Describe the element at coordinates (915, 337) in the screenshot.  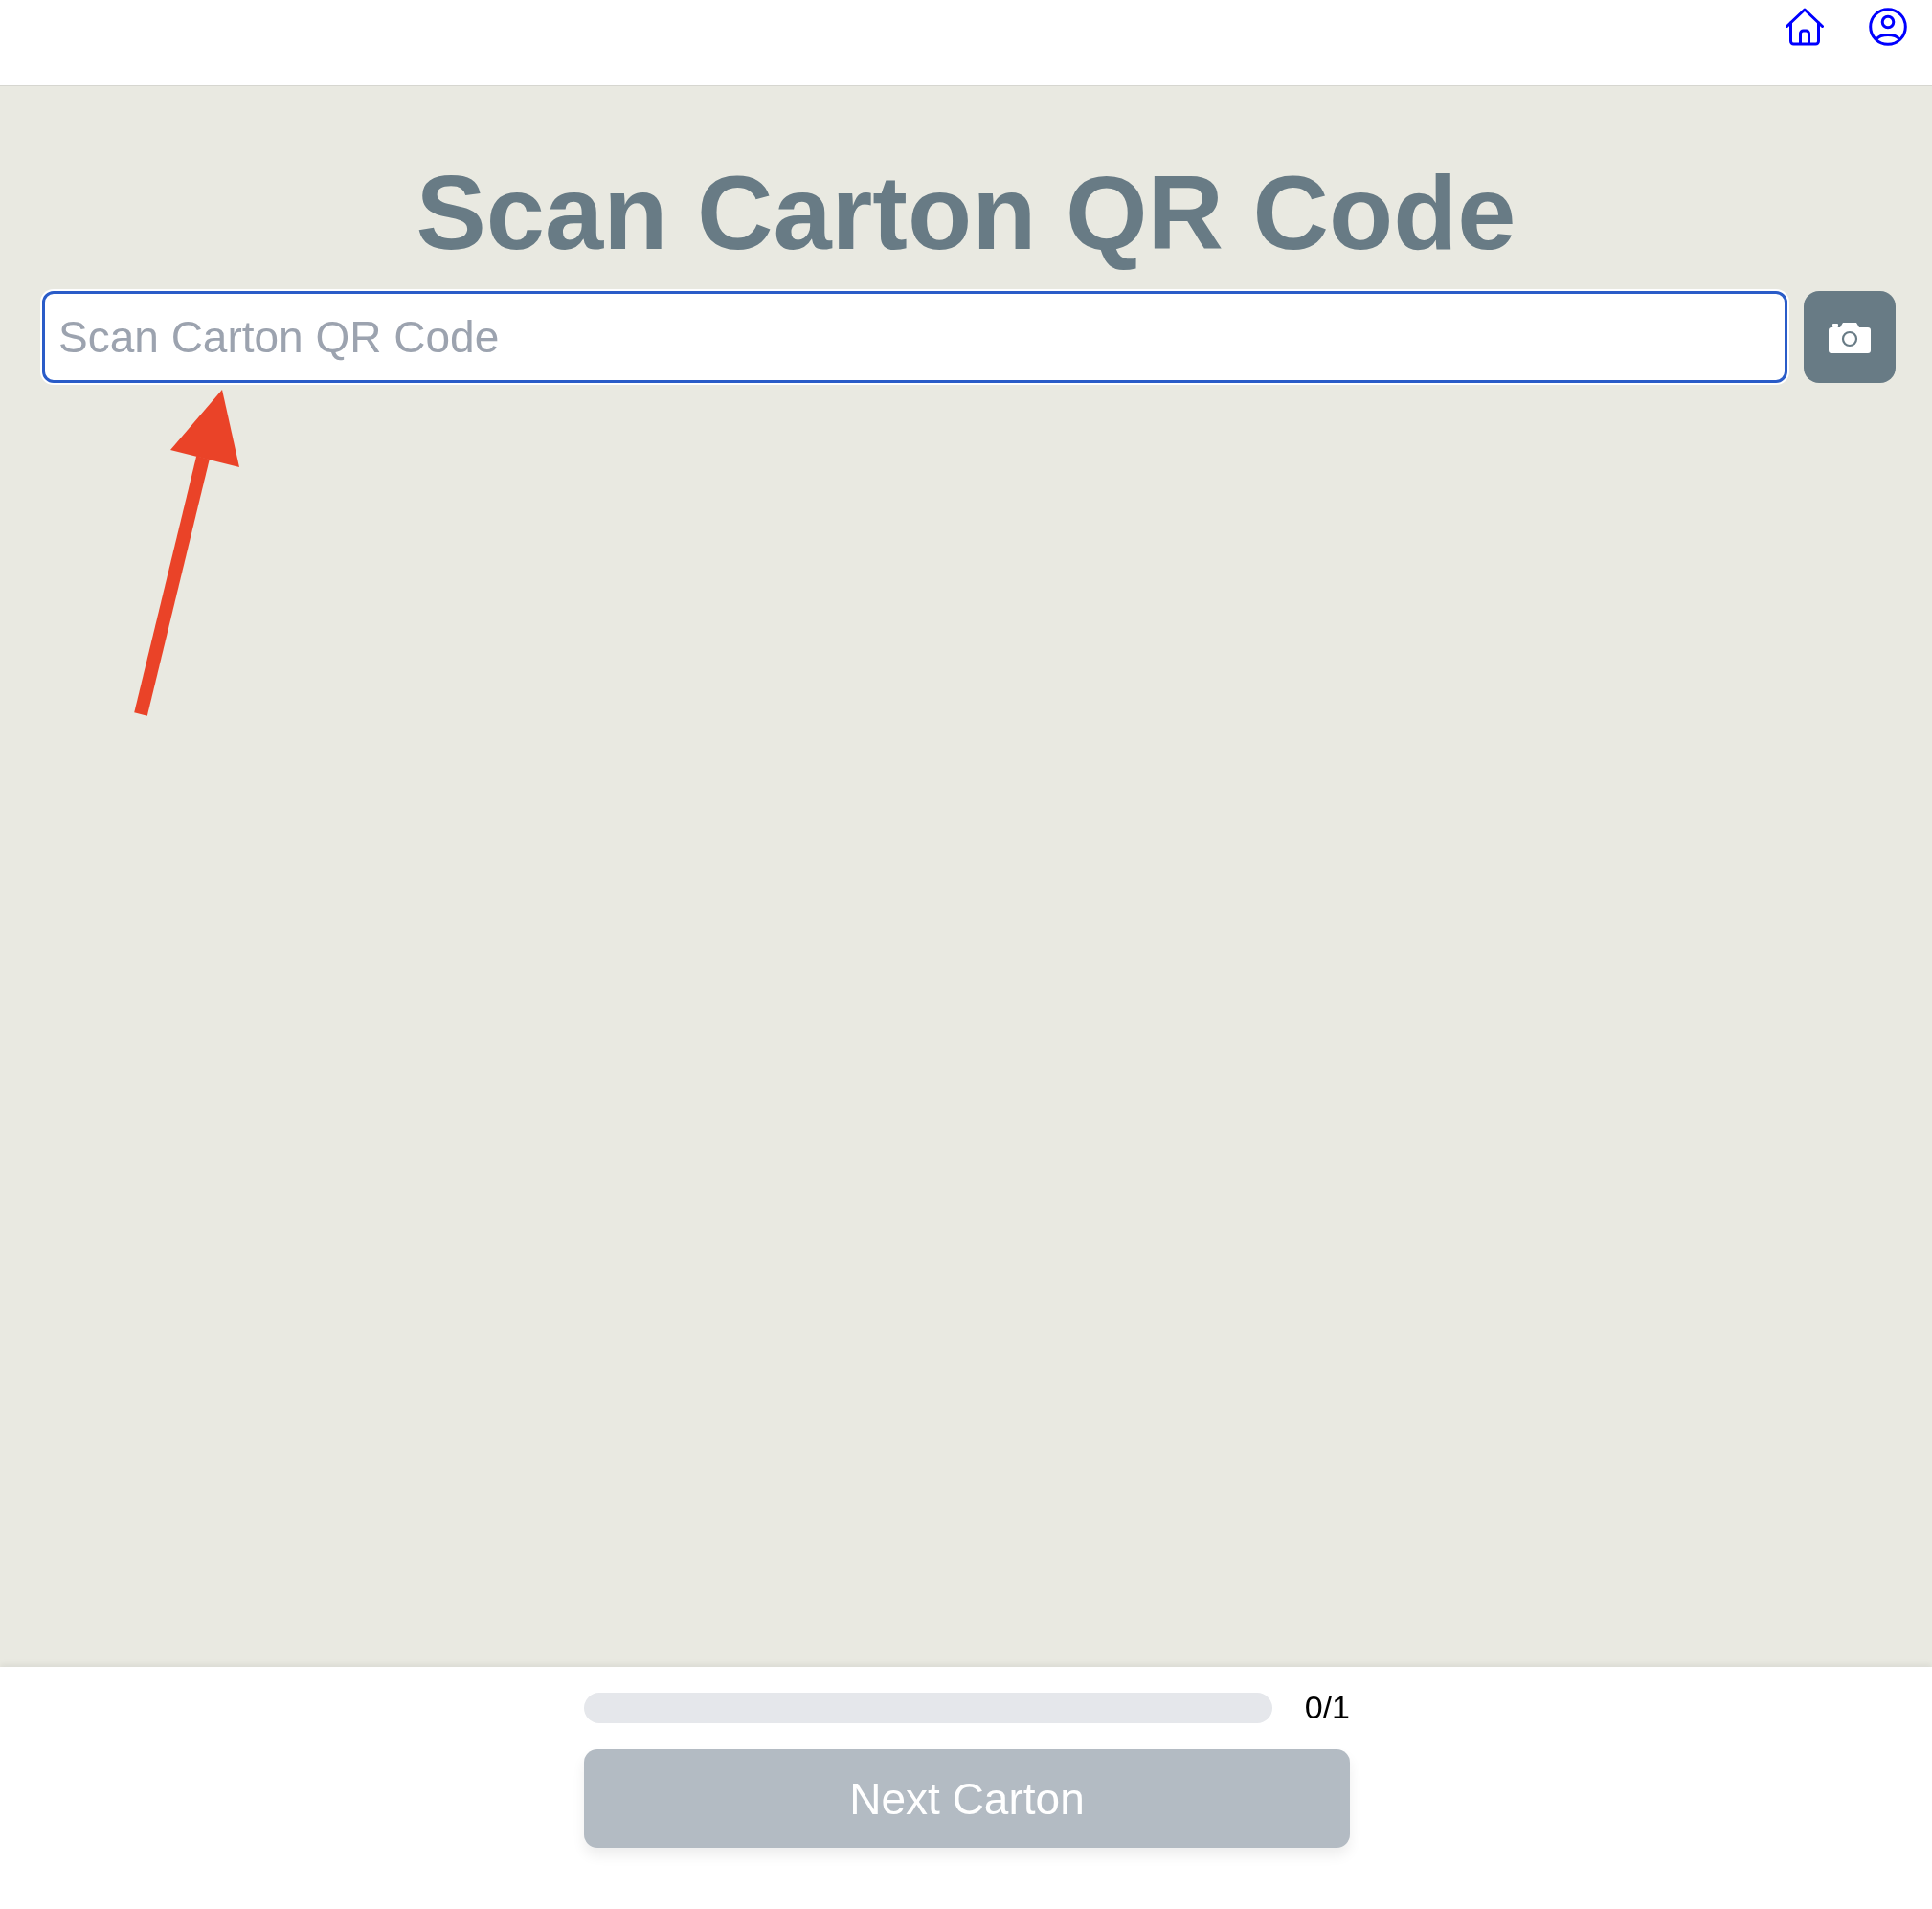
I see `scan-input-field: Scan Carton QR Code` at that location.